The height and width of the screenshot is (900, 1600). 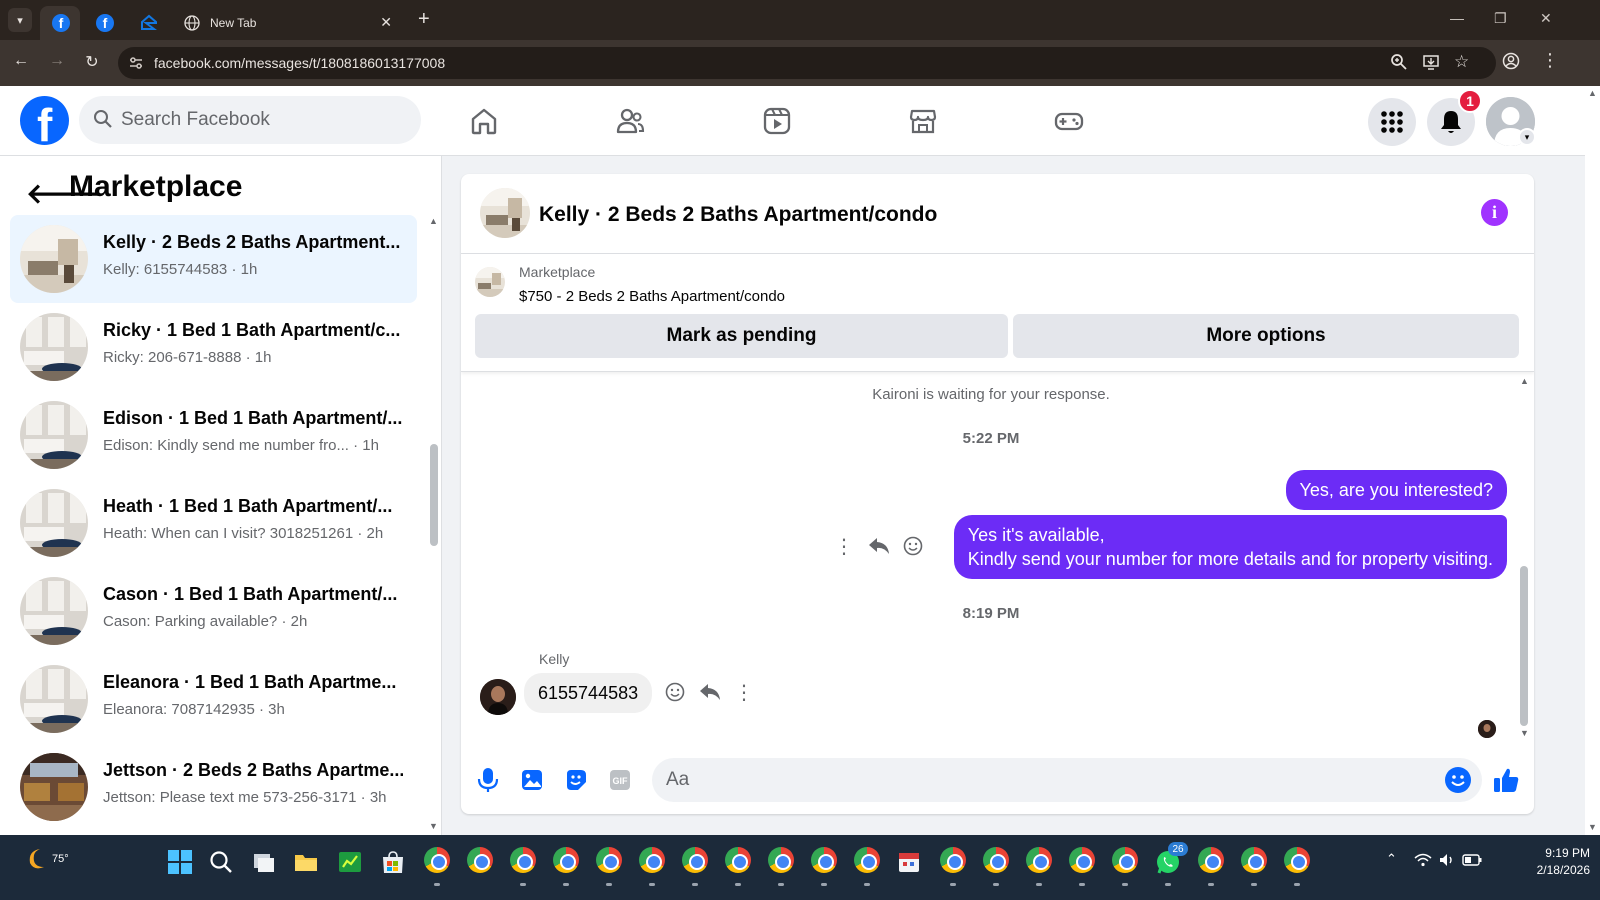 I want to click on message-input-box, so click(x=1067, y=780).